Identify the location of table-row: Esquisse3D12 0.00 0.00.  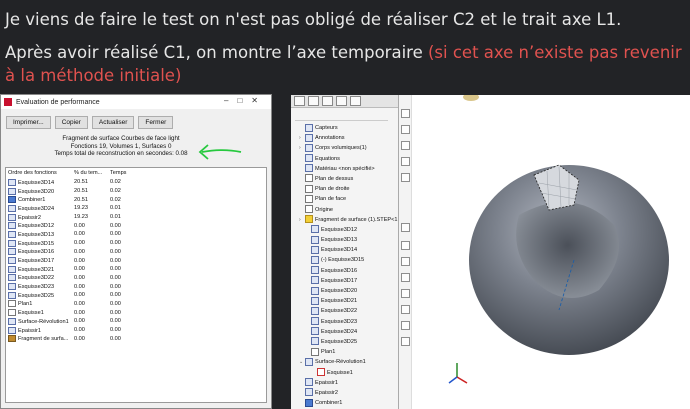
(67, 225).